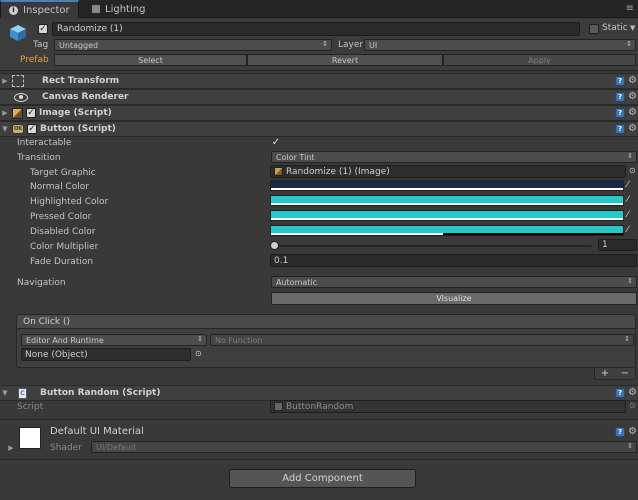  What do you see at coordinates (615, 28) in the screenshot?
I see `static-label: Static` at bounding box center [615, 28].